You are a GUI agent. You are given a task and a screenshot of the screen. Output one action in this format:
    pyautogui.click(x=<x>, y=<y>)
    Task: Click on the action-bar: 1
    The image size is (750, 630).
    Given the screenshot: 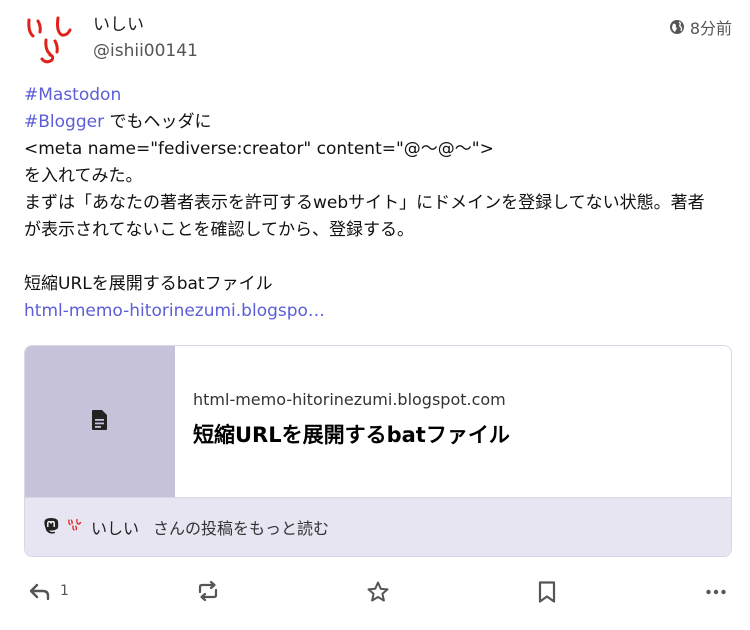 What is the action you would take?
    pyautogui.click(x=375, y=593)
    